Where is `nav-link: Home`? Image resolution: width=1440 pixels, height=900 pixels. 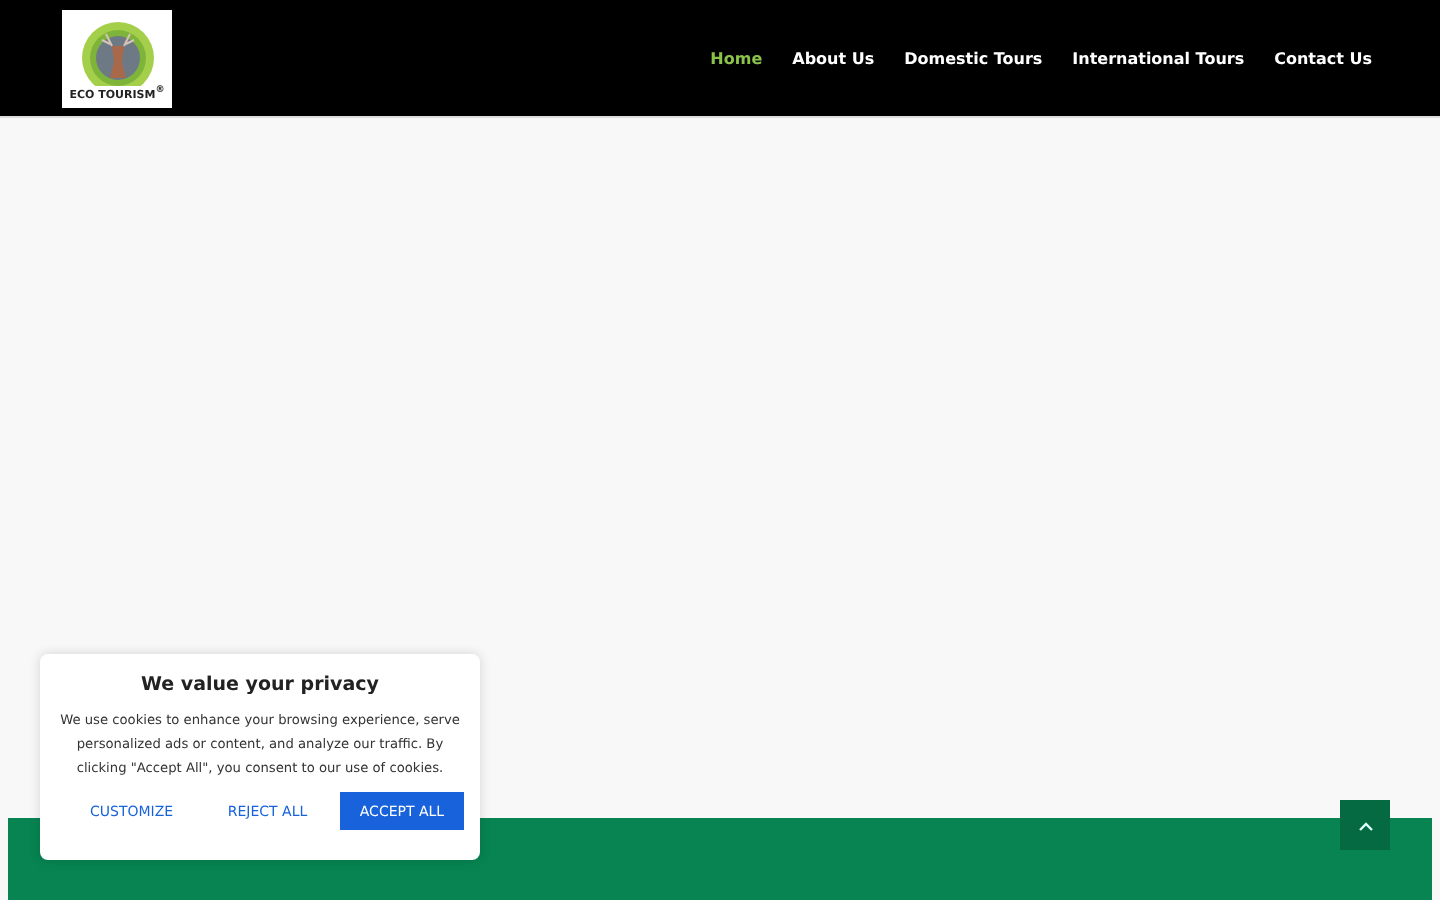
nav-link: Home is located at coordinates (736, 58).